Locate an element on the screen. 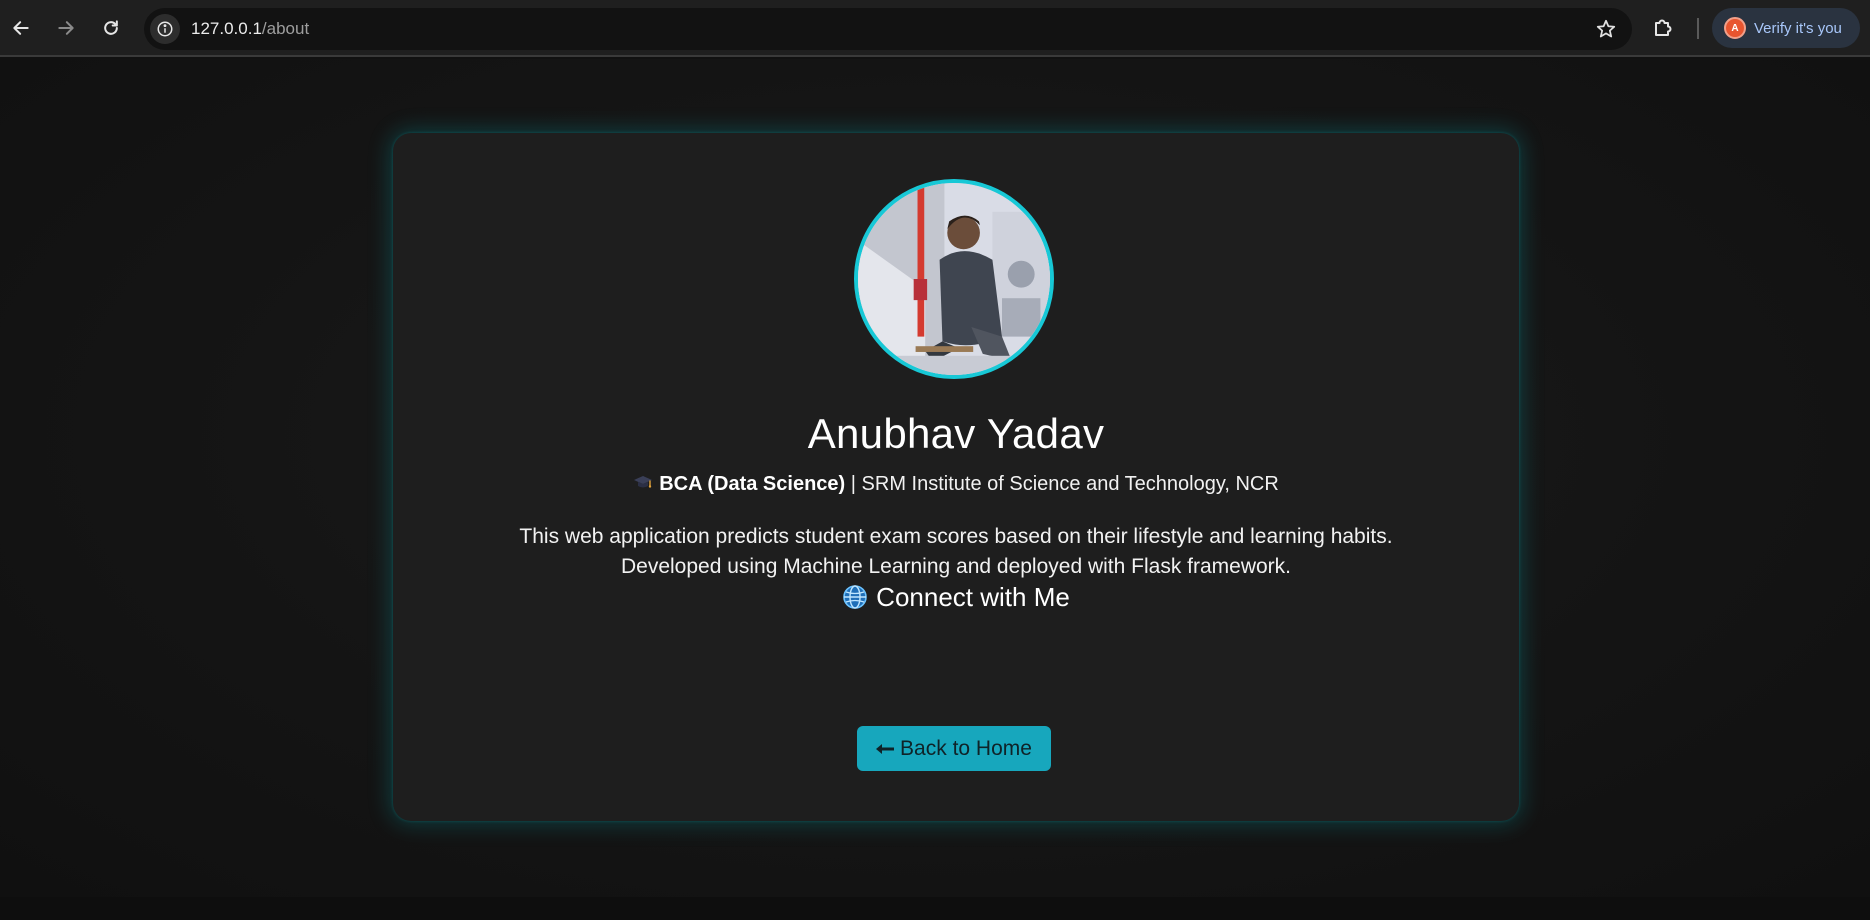 Image resolution: width=1870 pixels, height=920 pixels. forward-button is located at coordinates (66, 28).